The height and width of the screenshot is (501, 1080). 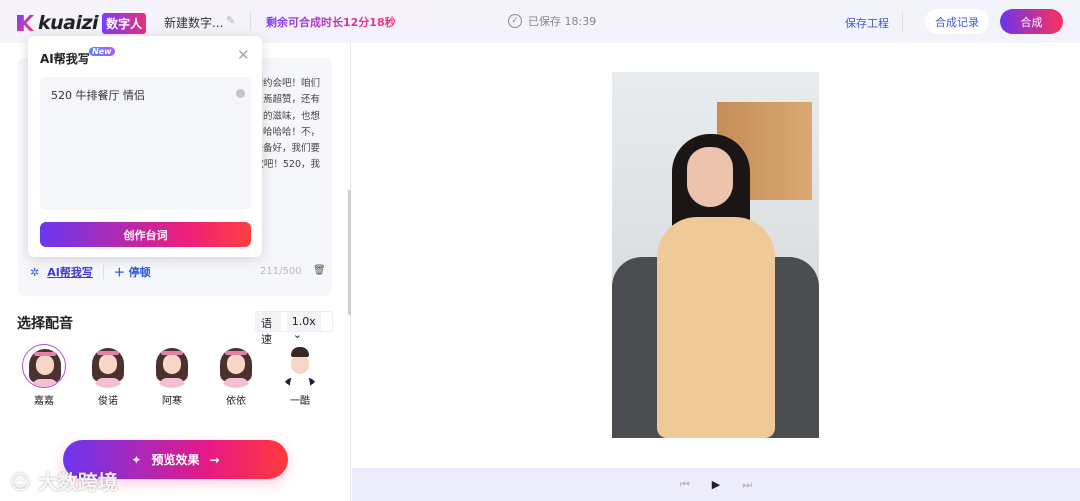 I want to click on voice-list: 嘉嘉 俊诺 阿寒 依依 一酷, so click(x=172, y=375).